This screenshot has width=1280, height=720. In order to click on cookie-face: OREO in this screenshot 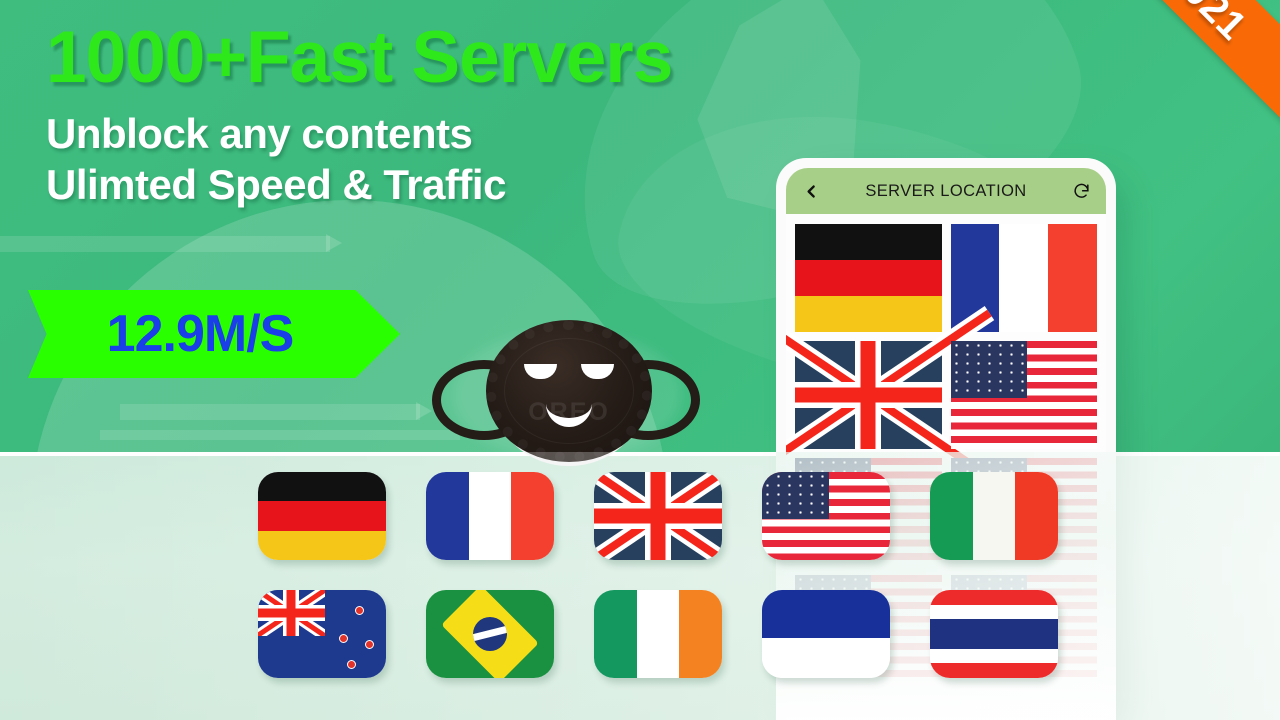, I will do `click(569, 391)`.